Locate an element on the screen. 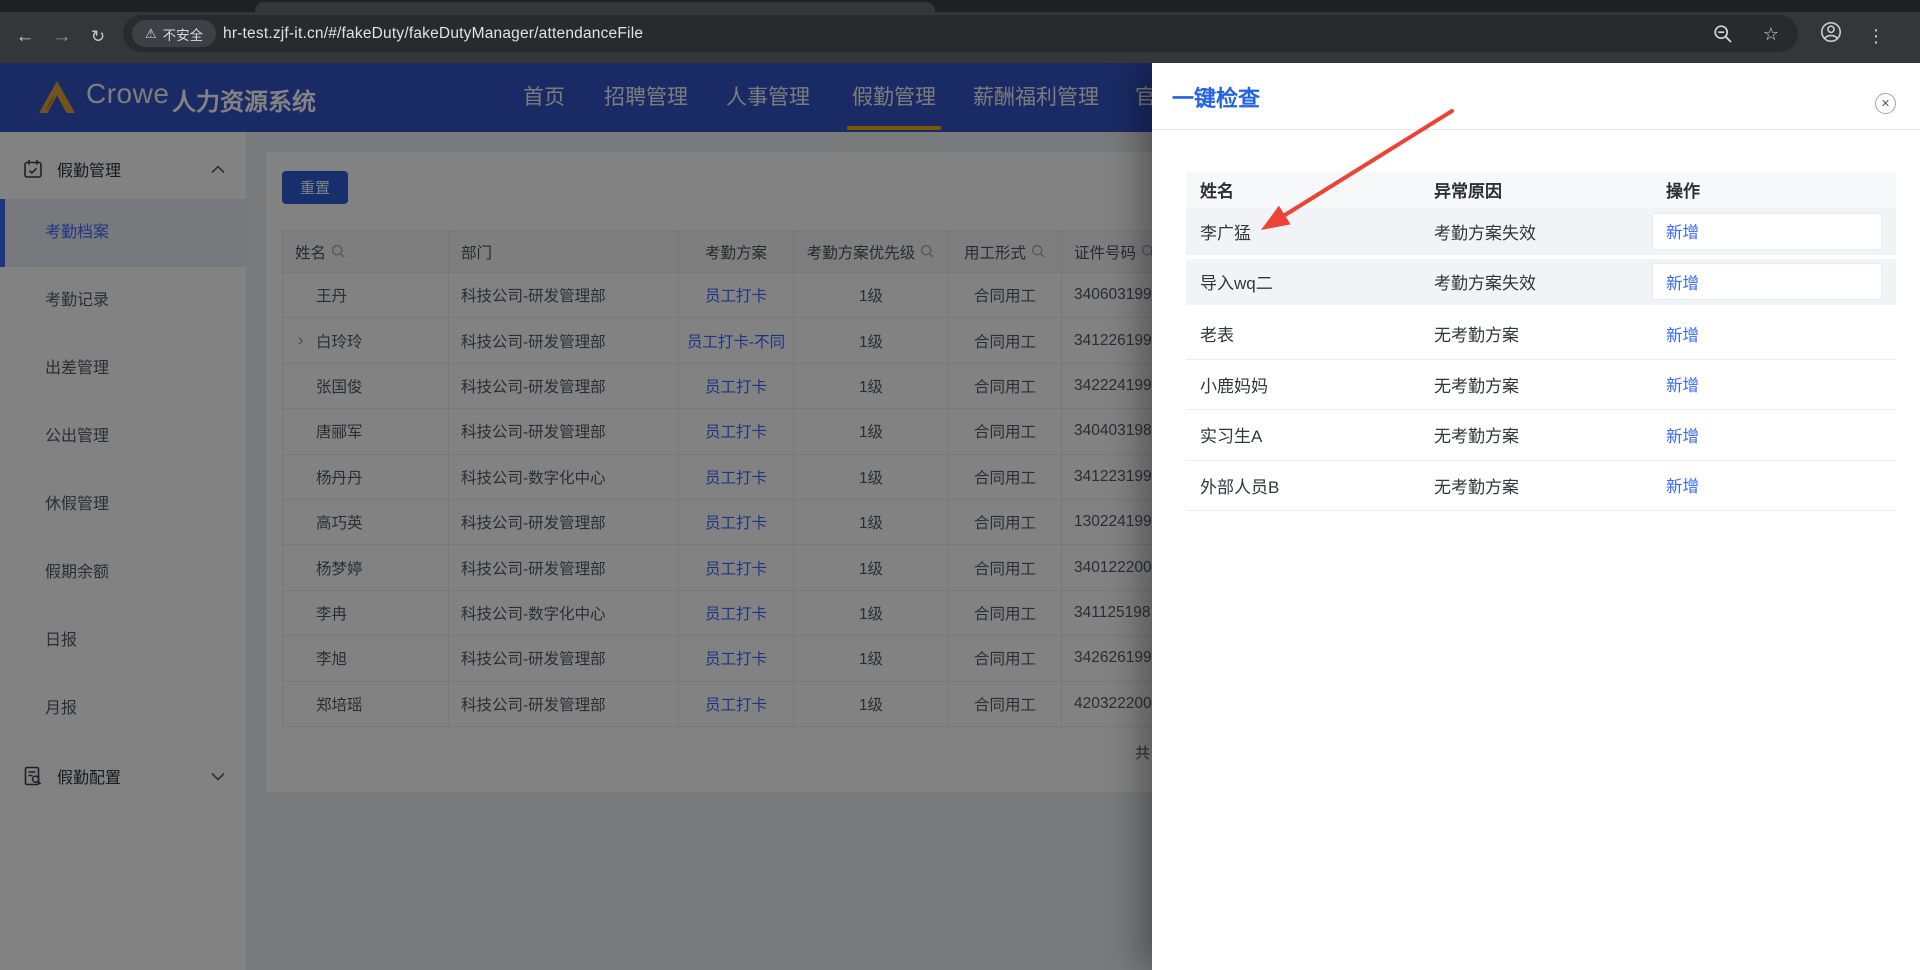 The height and width of the screenshot is (970, 1920). bookmark-star-icon: ☆ is located at coordinates (1771, 33).